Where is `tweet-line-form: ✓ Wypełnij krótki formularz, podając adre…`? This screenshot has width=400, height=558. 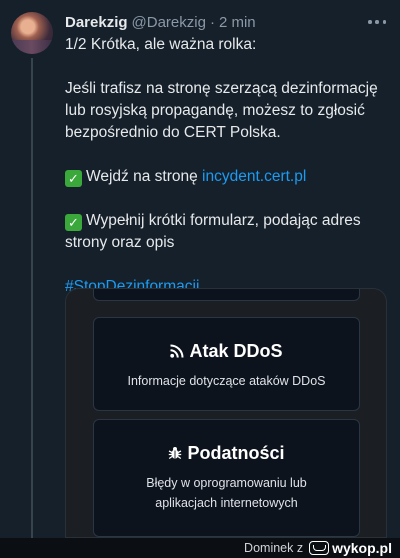
tweet-line-form: ✓ Wypełnij krótki formularz, podając adre… is located at coordinates (213, 231).